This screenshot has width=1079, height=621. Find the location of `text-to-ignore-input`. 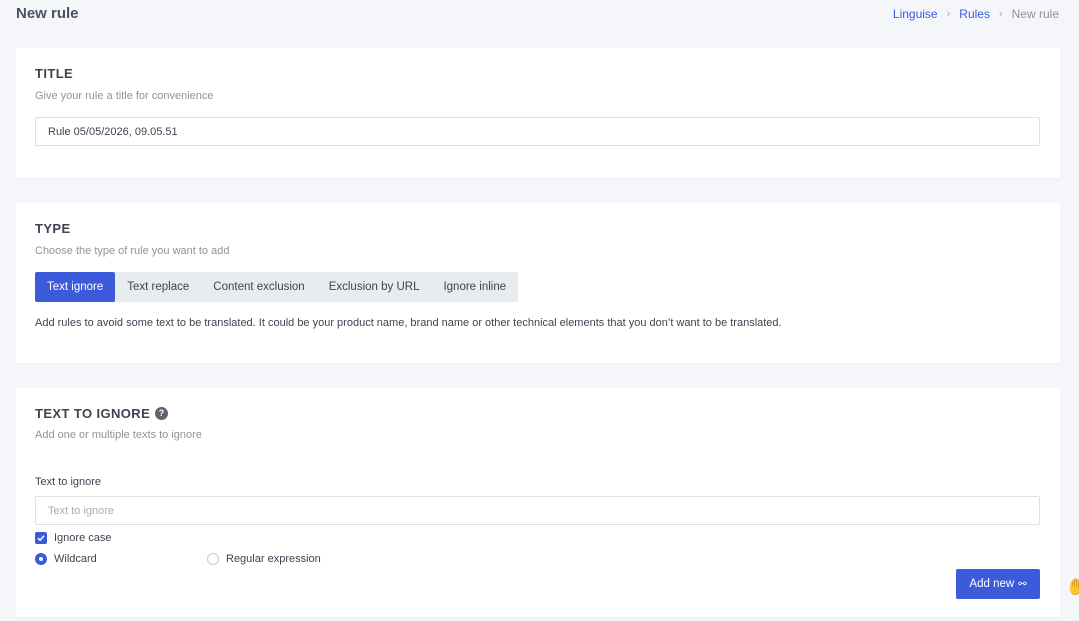

text-to-ignore-input is located at coordinates (537, 510).